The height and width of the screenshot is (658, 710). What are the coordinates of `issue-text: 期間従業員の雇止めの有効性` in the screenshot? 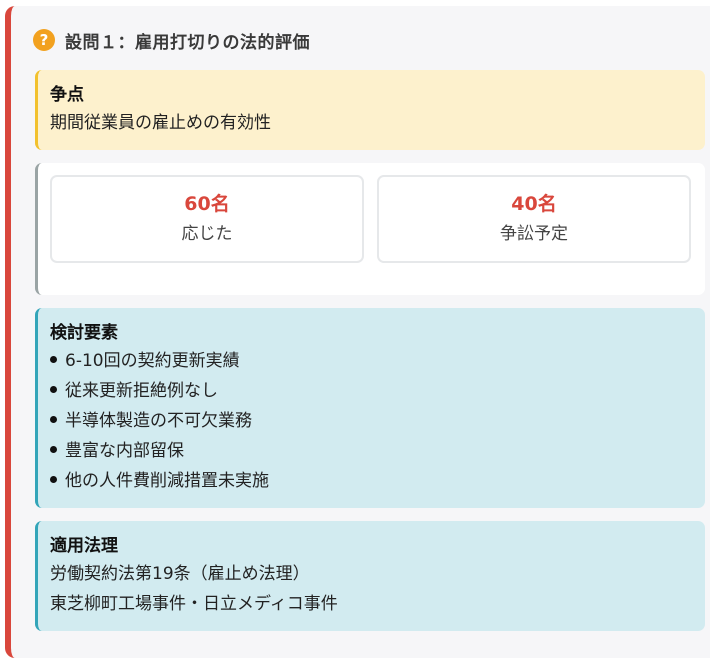 It's located at (160, 123).